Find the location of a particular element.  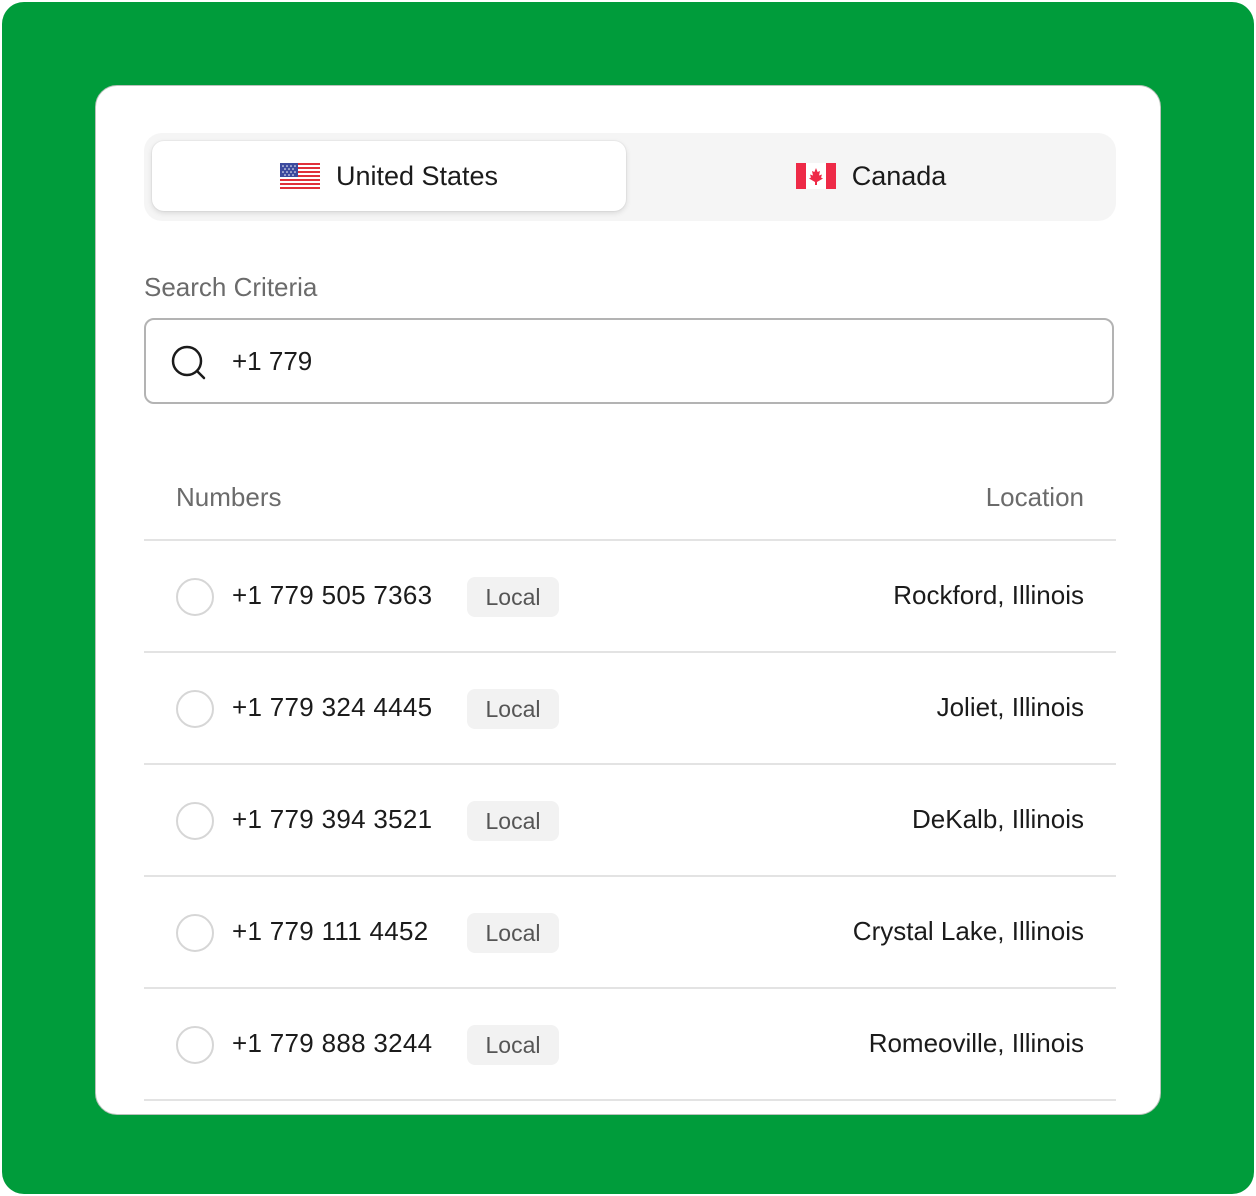

phone-number: +1 779 888 3244 is located at coordinates (332, 1043).